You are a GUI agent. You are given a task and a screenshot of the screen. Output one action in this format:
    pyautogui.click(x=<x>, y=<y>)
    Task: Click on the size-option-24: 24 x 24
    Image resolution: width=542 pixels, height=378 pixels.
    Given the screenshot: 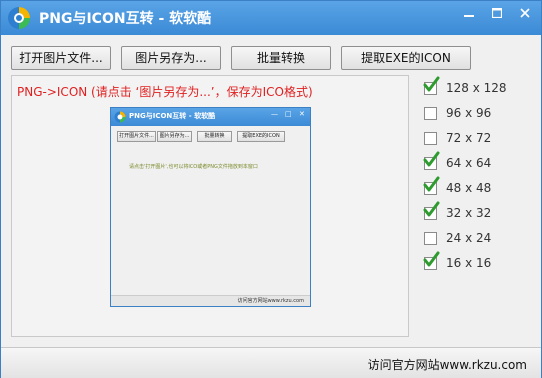 What is the action you would take?
    pyautogui.click(x=476, y=239)
    